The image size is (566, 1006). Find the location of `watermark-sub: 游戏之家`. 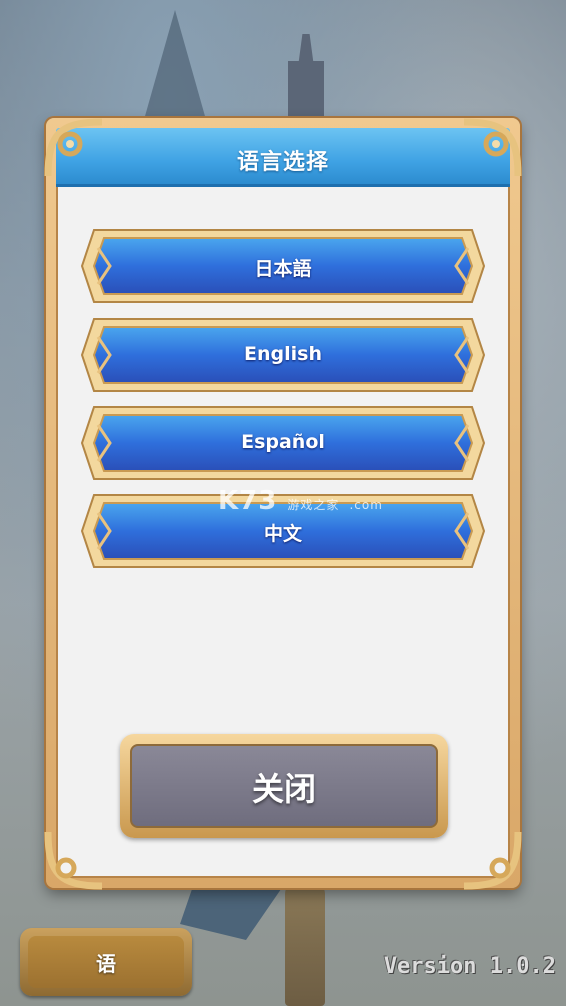

watermark-sub: 游戏之家 is located at coordinates (313, 505).